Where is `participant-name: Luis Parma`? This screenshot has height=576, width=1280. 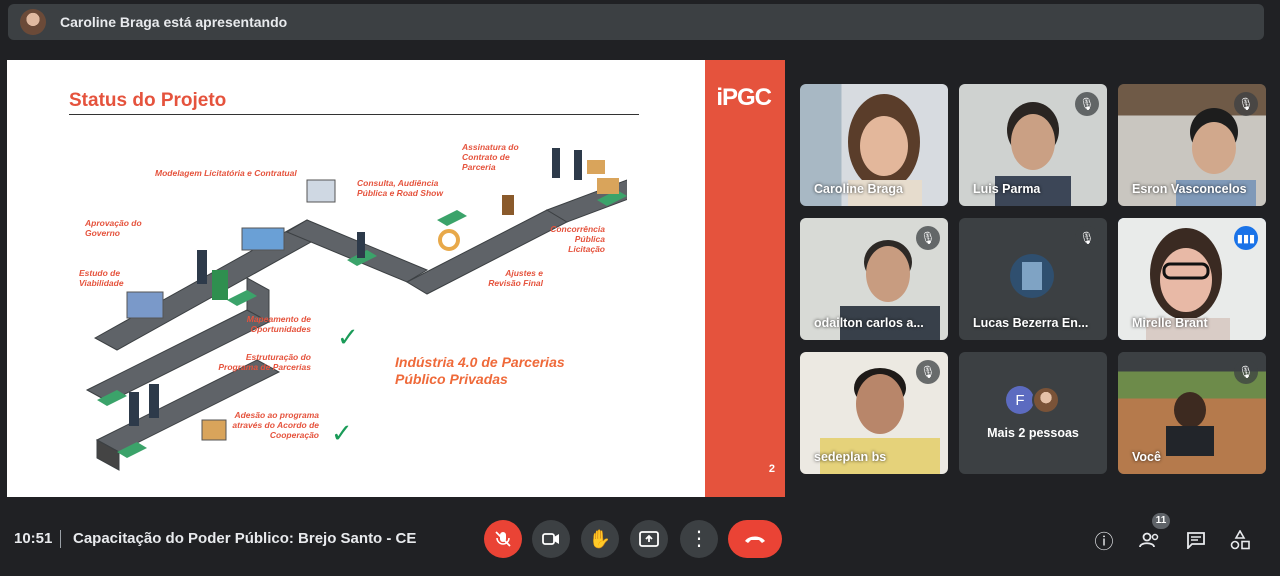
participant-name: Luis Parma is located at coordinates (1007, 189).